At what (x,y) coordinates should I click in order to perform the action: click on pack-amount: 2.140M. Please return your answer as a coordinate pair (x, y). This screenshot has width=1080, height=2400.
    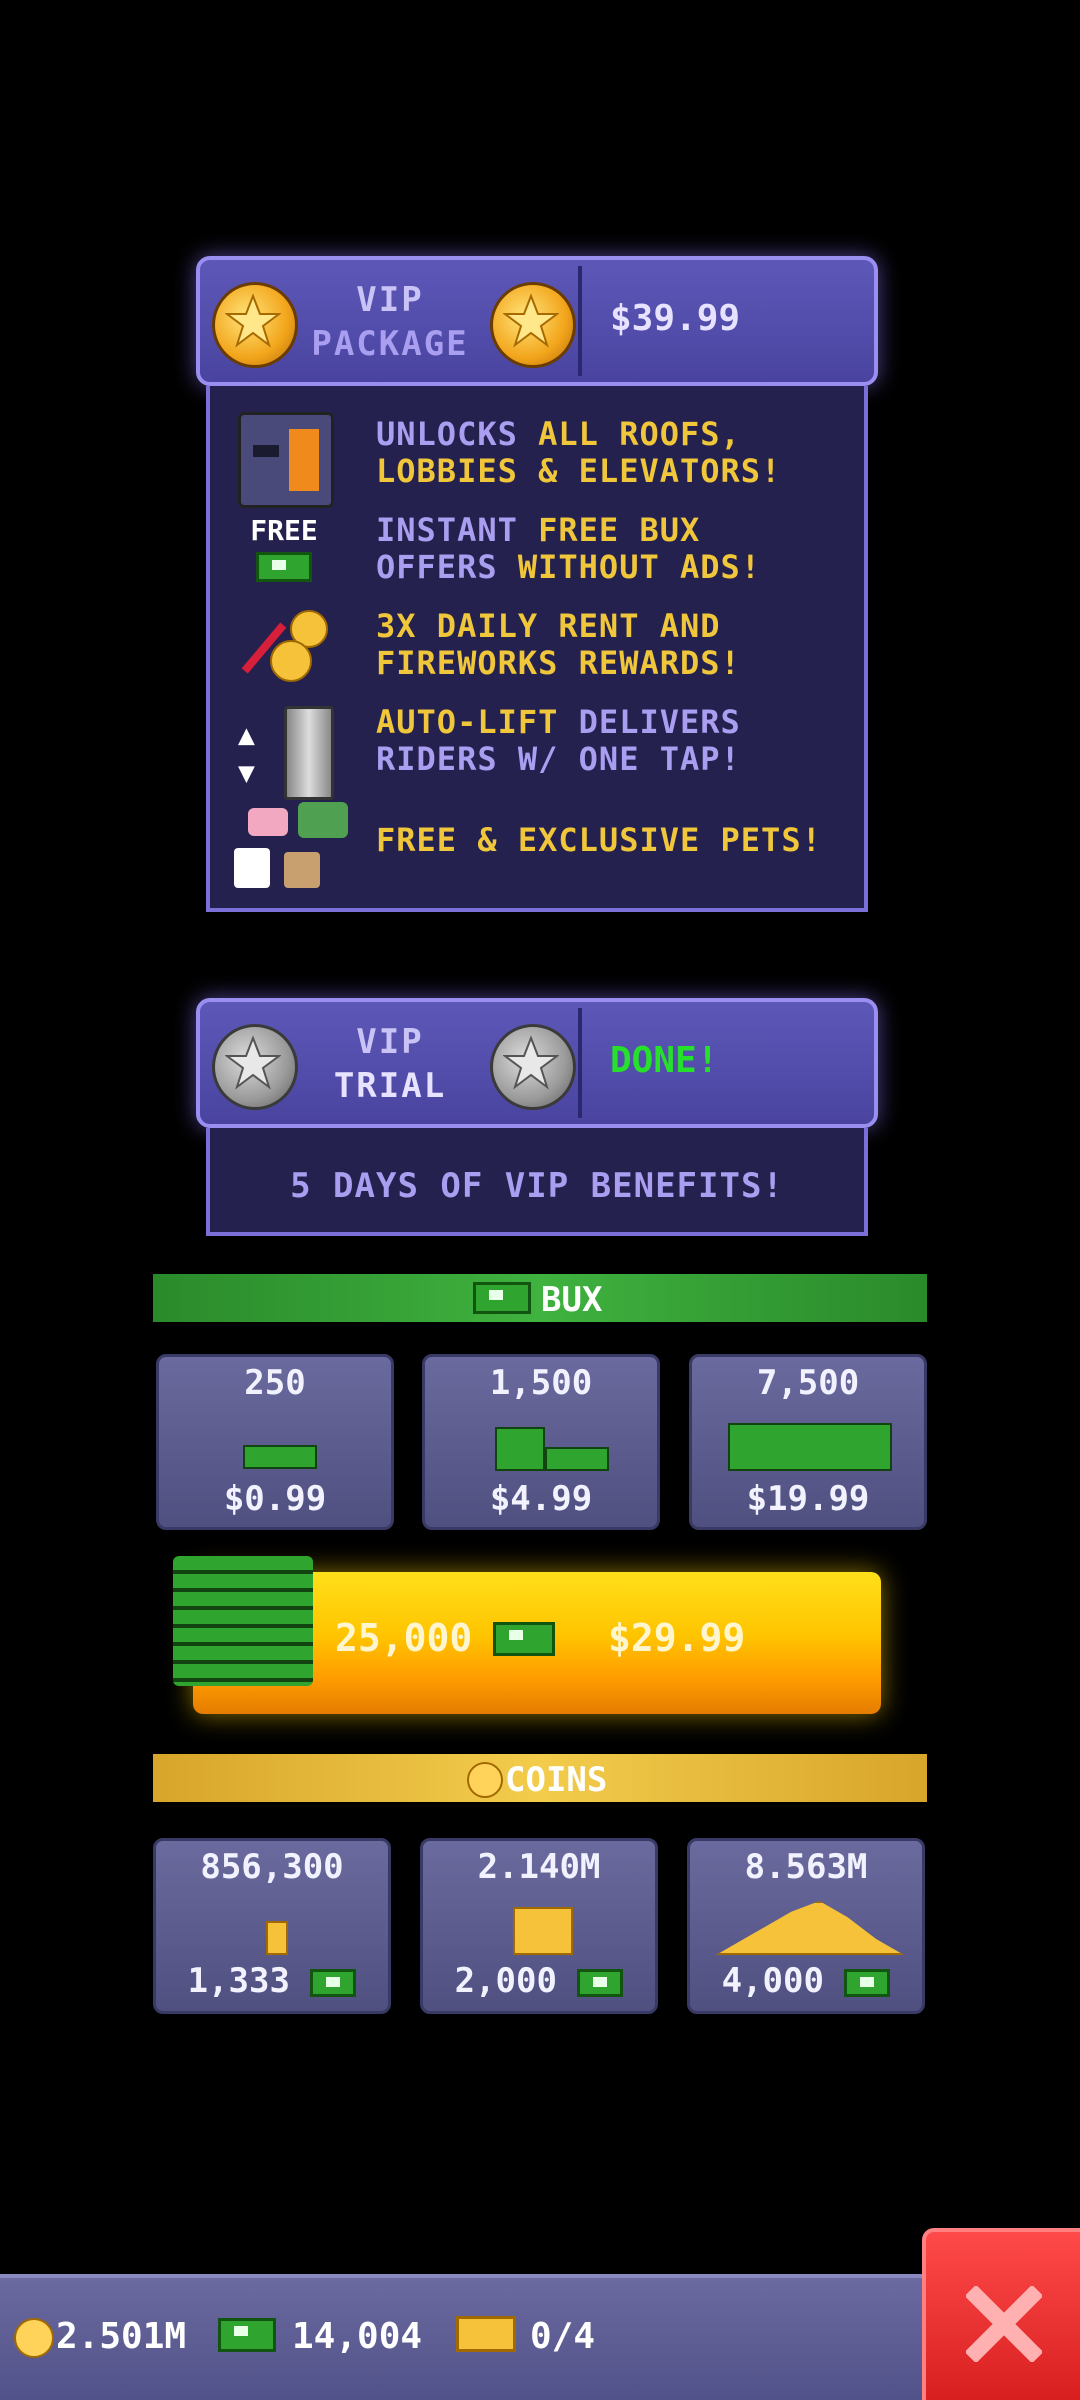
    Looking at the image, I should click on (539, 1867).